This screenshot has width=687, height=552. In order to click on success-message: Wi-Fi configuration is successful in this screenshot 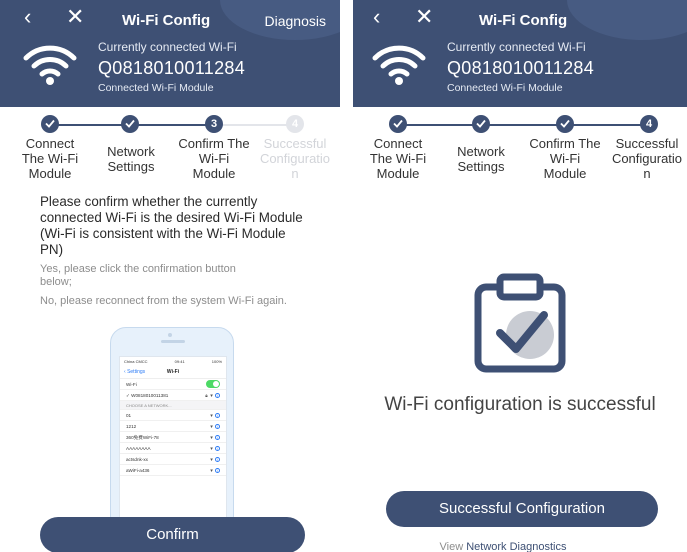, I will do `click(520, 404)`.